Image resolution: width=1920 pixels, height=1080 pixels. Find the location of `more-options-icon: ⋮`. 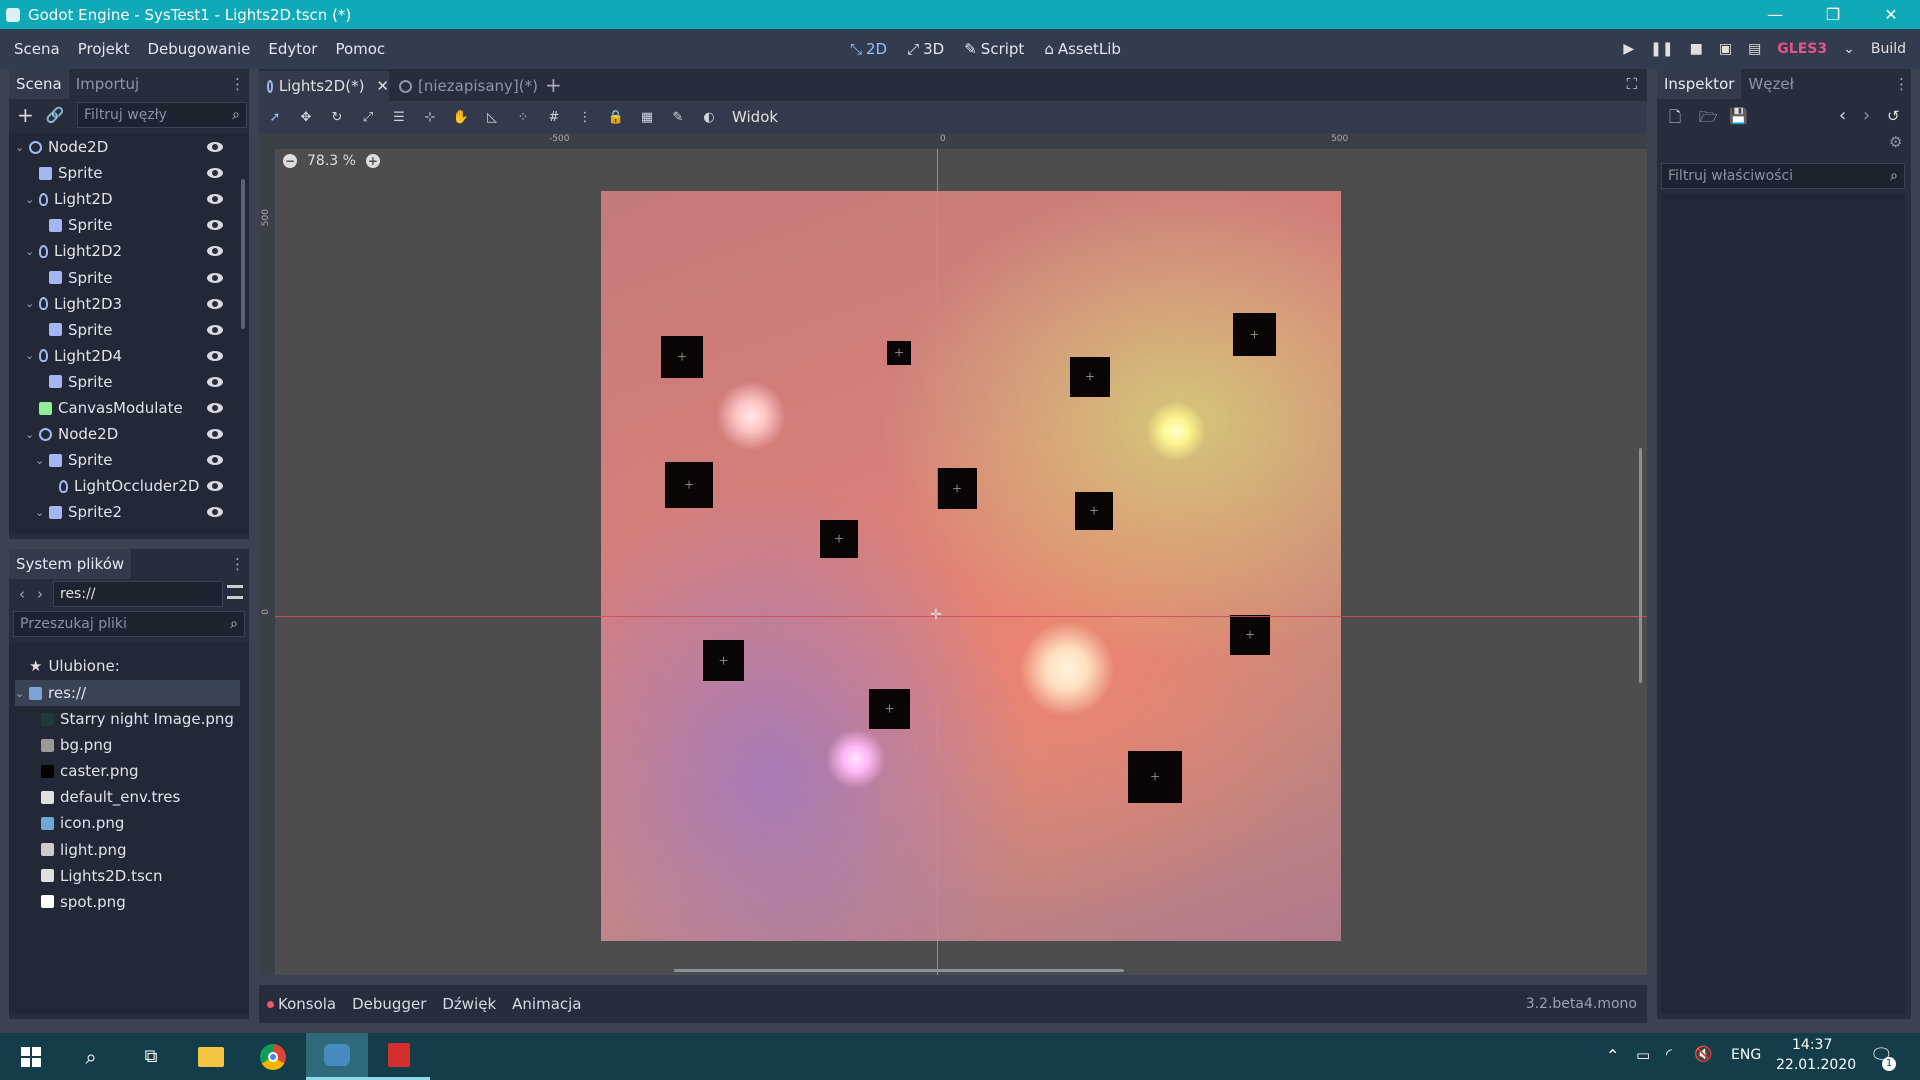

more-options-icon: ⋮ is located at coordinates (585, 117).